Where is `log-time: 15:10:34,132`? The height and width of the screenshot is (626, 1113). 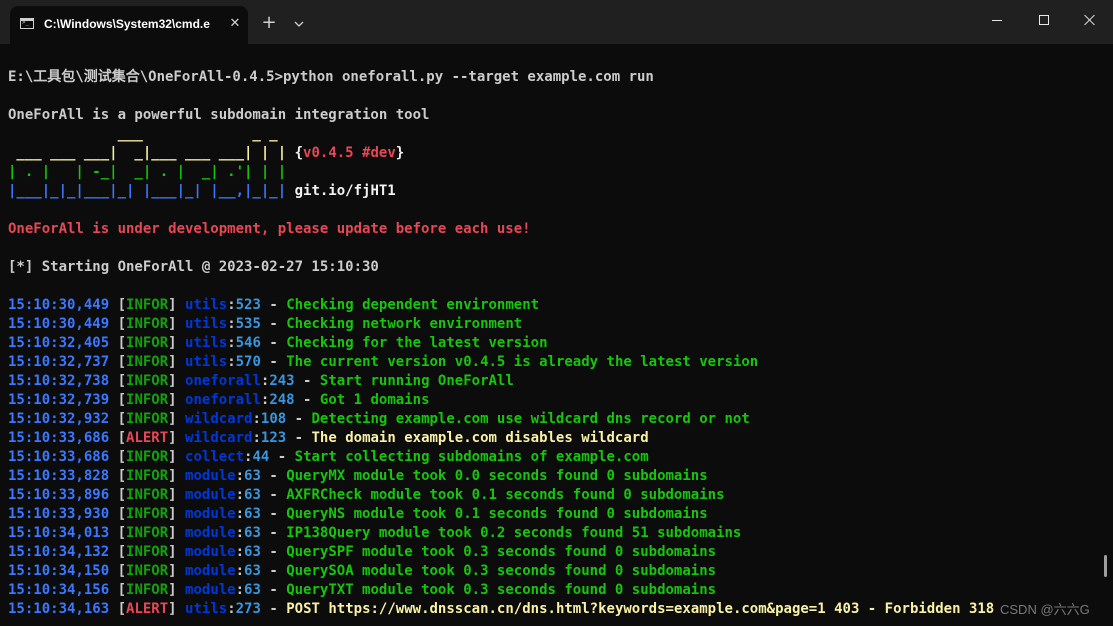 log-time: 15:10:34,132 is located at coordinates (59, 552).